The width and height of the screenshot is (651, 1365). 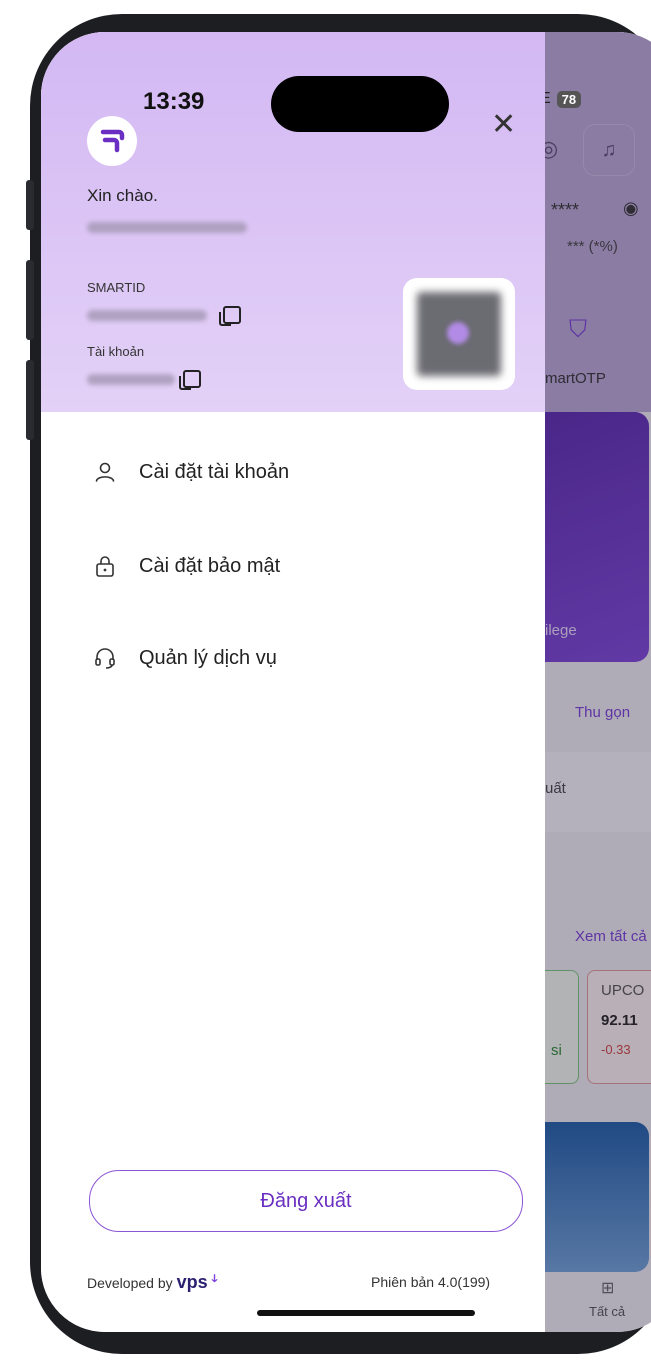 I want to click on menu-item-service-management: Quản lý dịch vụ, so click(x=185, y=658).